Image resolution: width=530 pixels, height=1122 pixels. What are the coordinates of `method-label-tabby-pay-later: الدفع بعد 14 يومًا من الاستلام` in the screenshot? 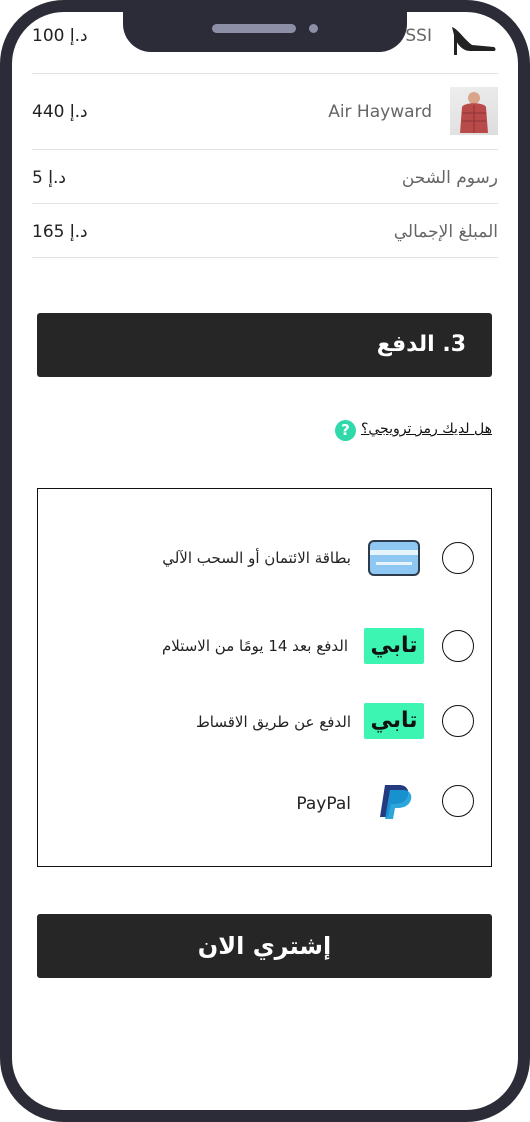 It's located at (254, 646).